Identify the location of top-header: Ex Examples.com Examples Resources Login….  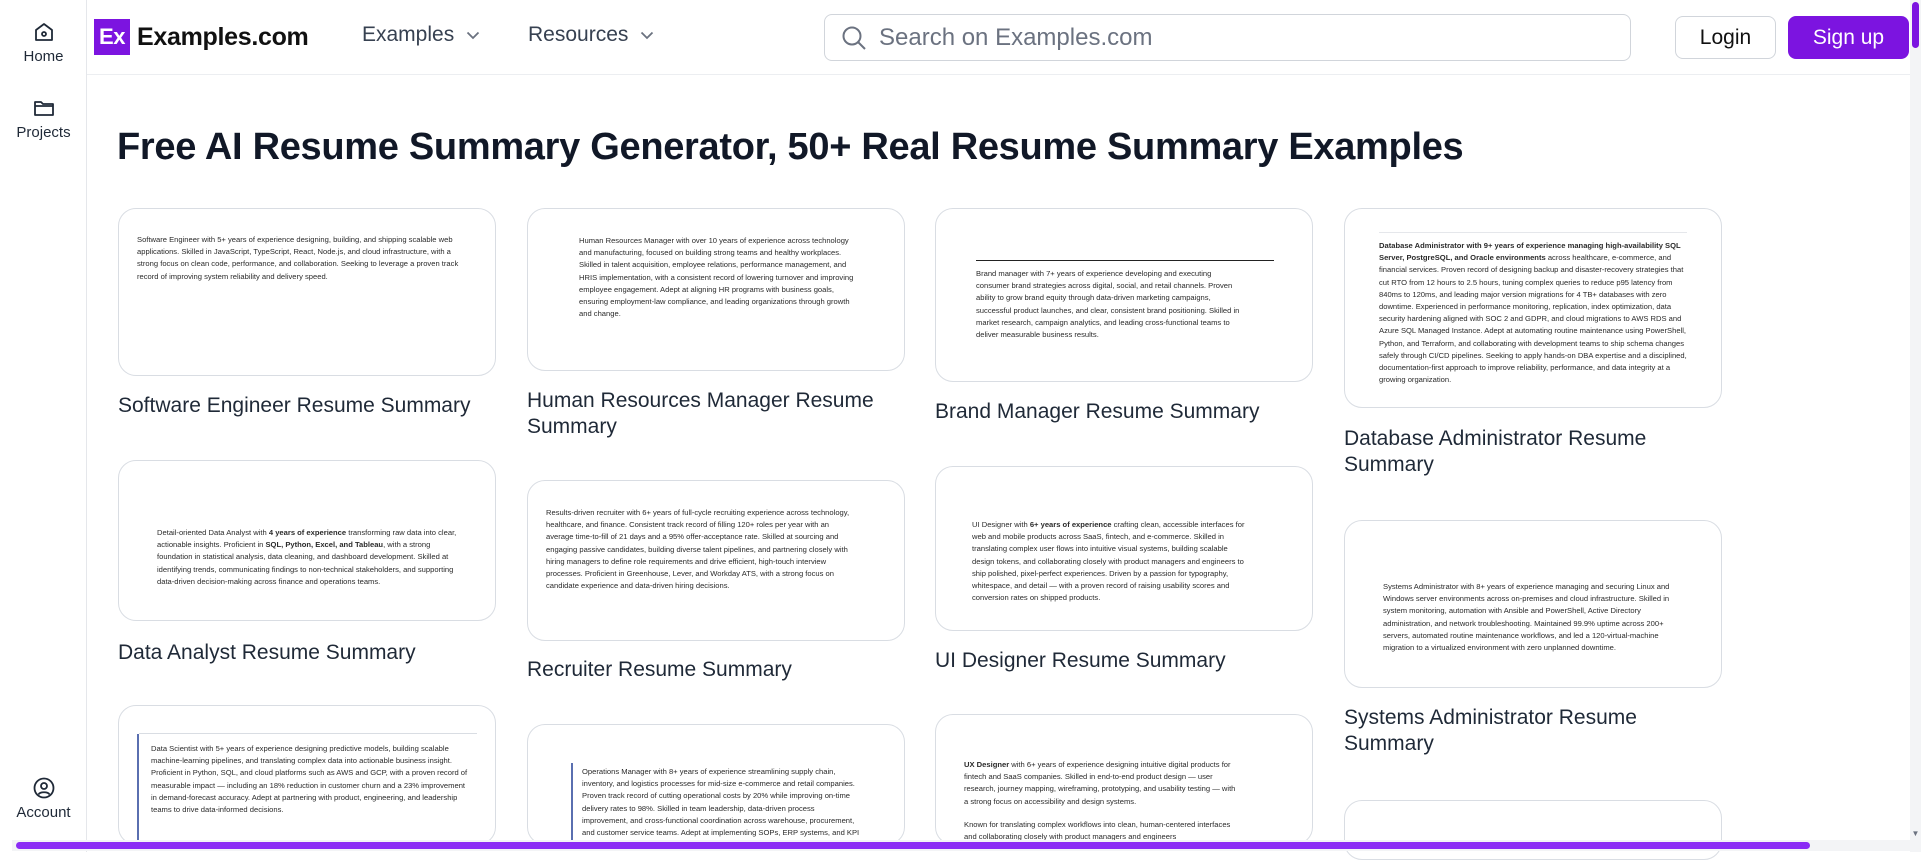
(998, 37).